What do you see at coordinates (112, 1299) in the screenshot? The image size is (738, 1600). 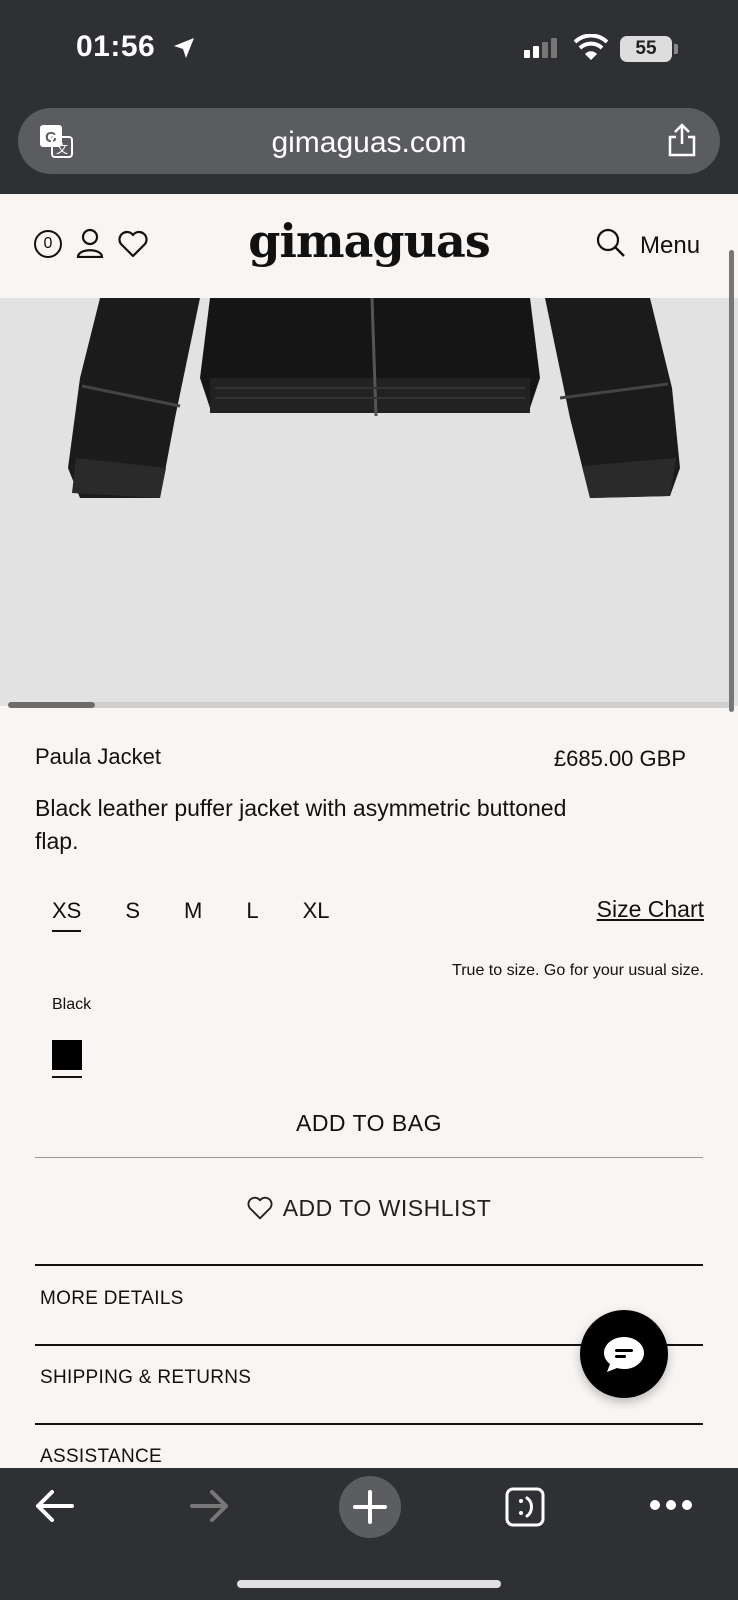 I see `accordion-more-details: MORE DETAILS` at bounding box center [112, 1299].